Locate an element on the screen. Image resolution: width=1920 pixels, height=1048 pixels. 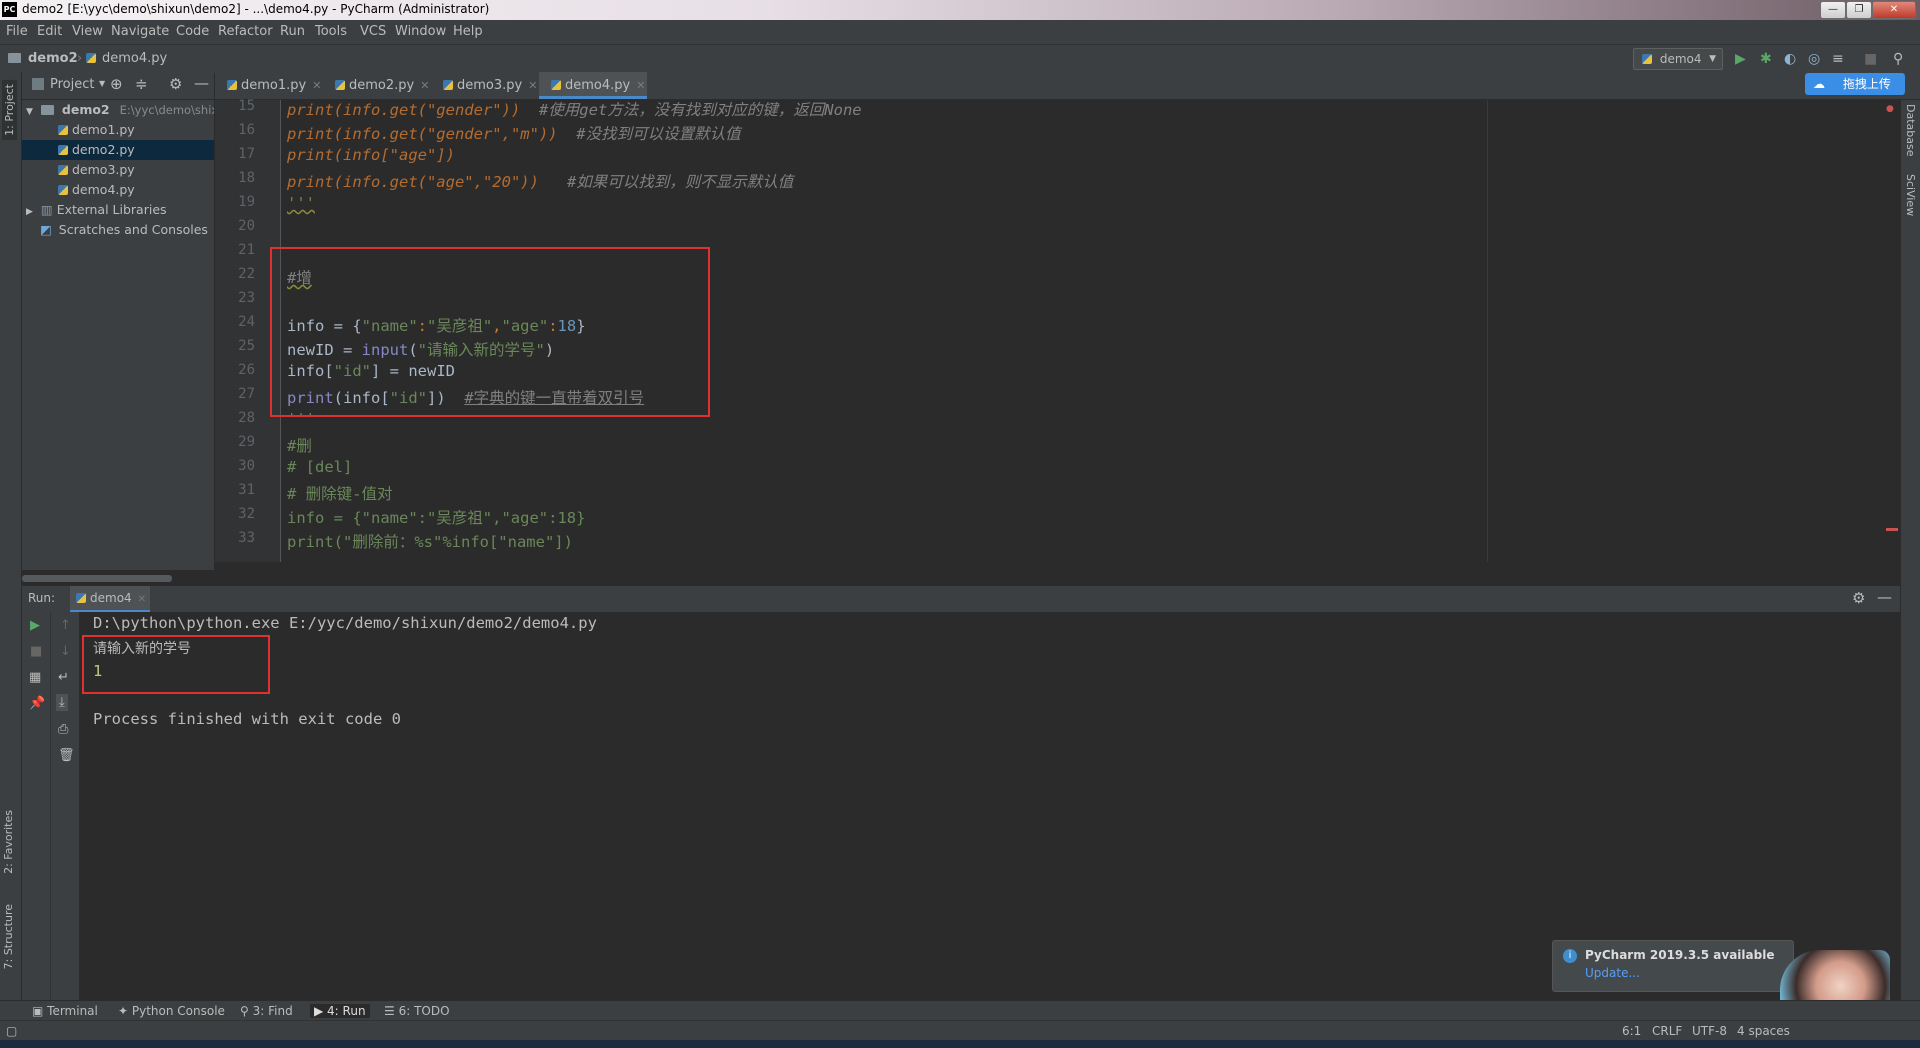
editor-scrollbar: ● is located at coordinates (1890, 331).